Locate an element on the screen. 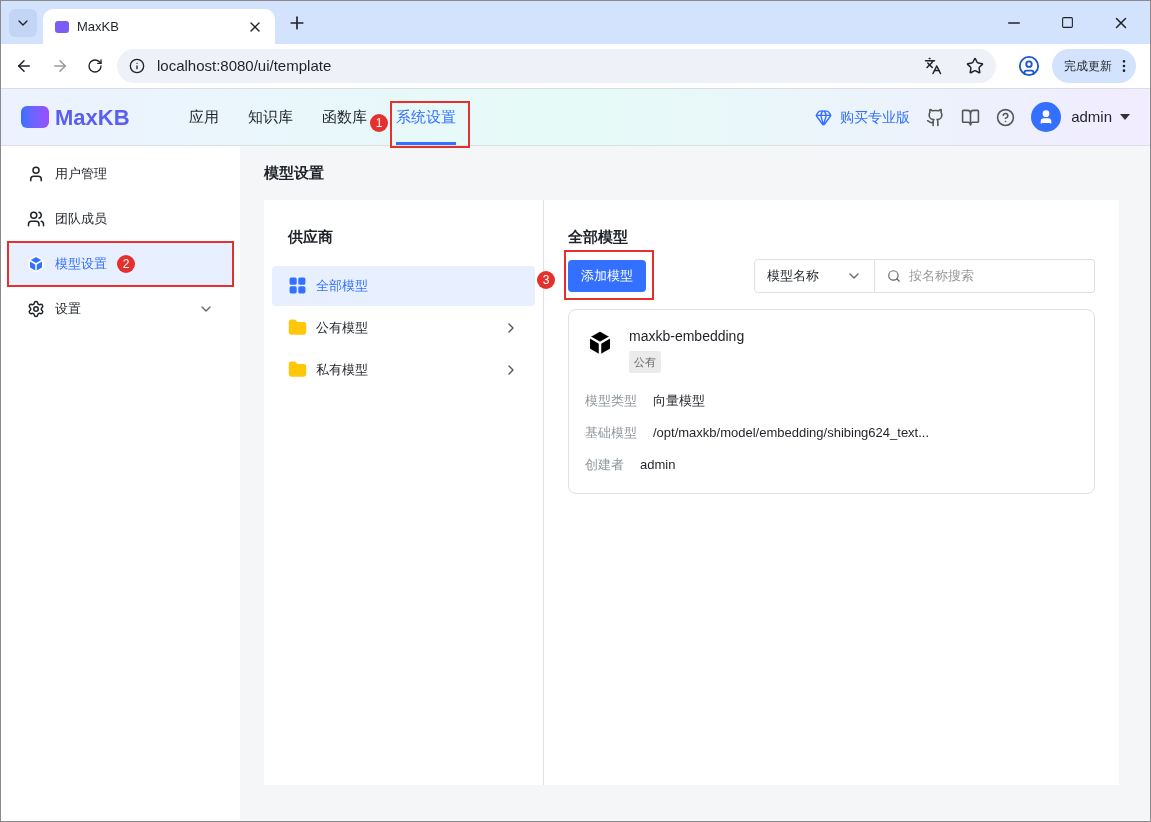  github-icon is located at coordinates (936, 117).